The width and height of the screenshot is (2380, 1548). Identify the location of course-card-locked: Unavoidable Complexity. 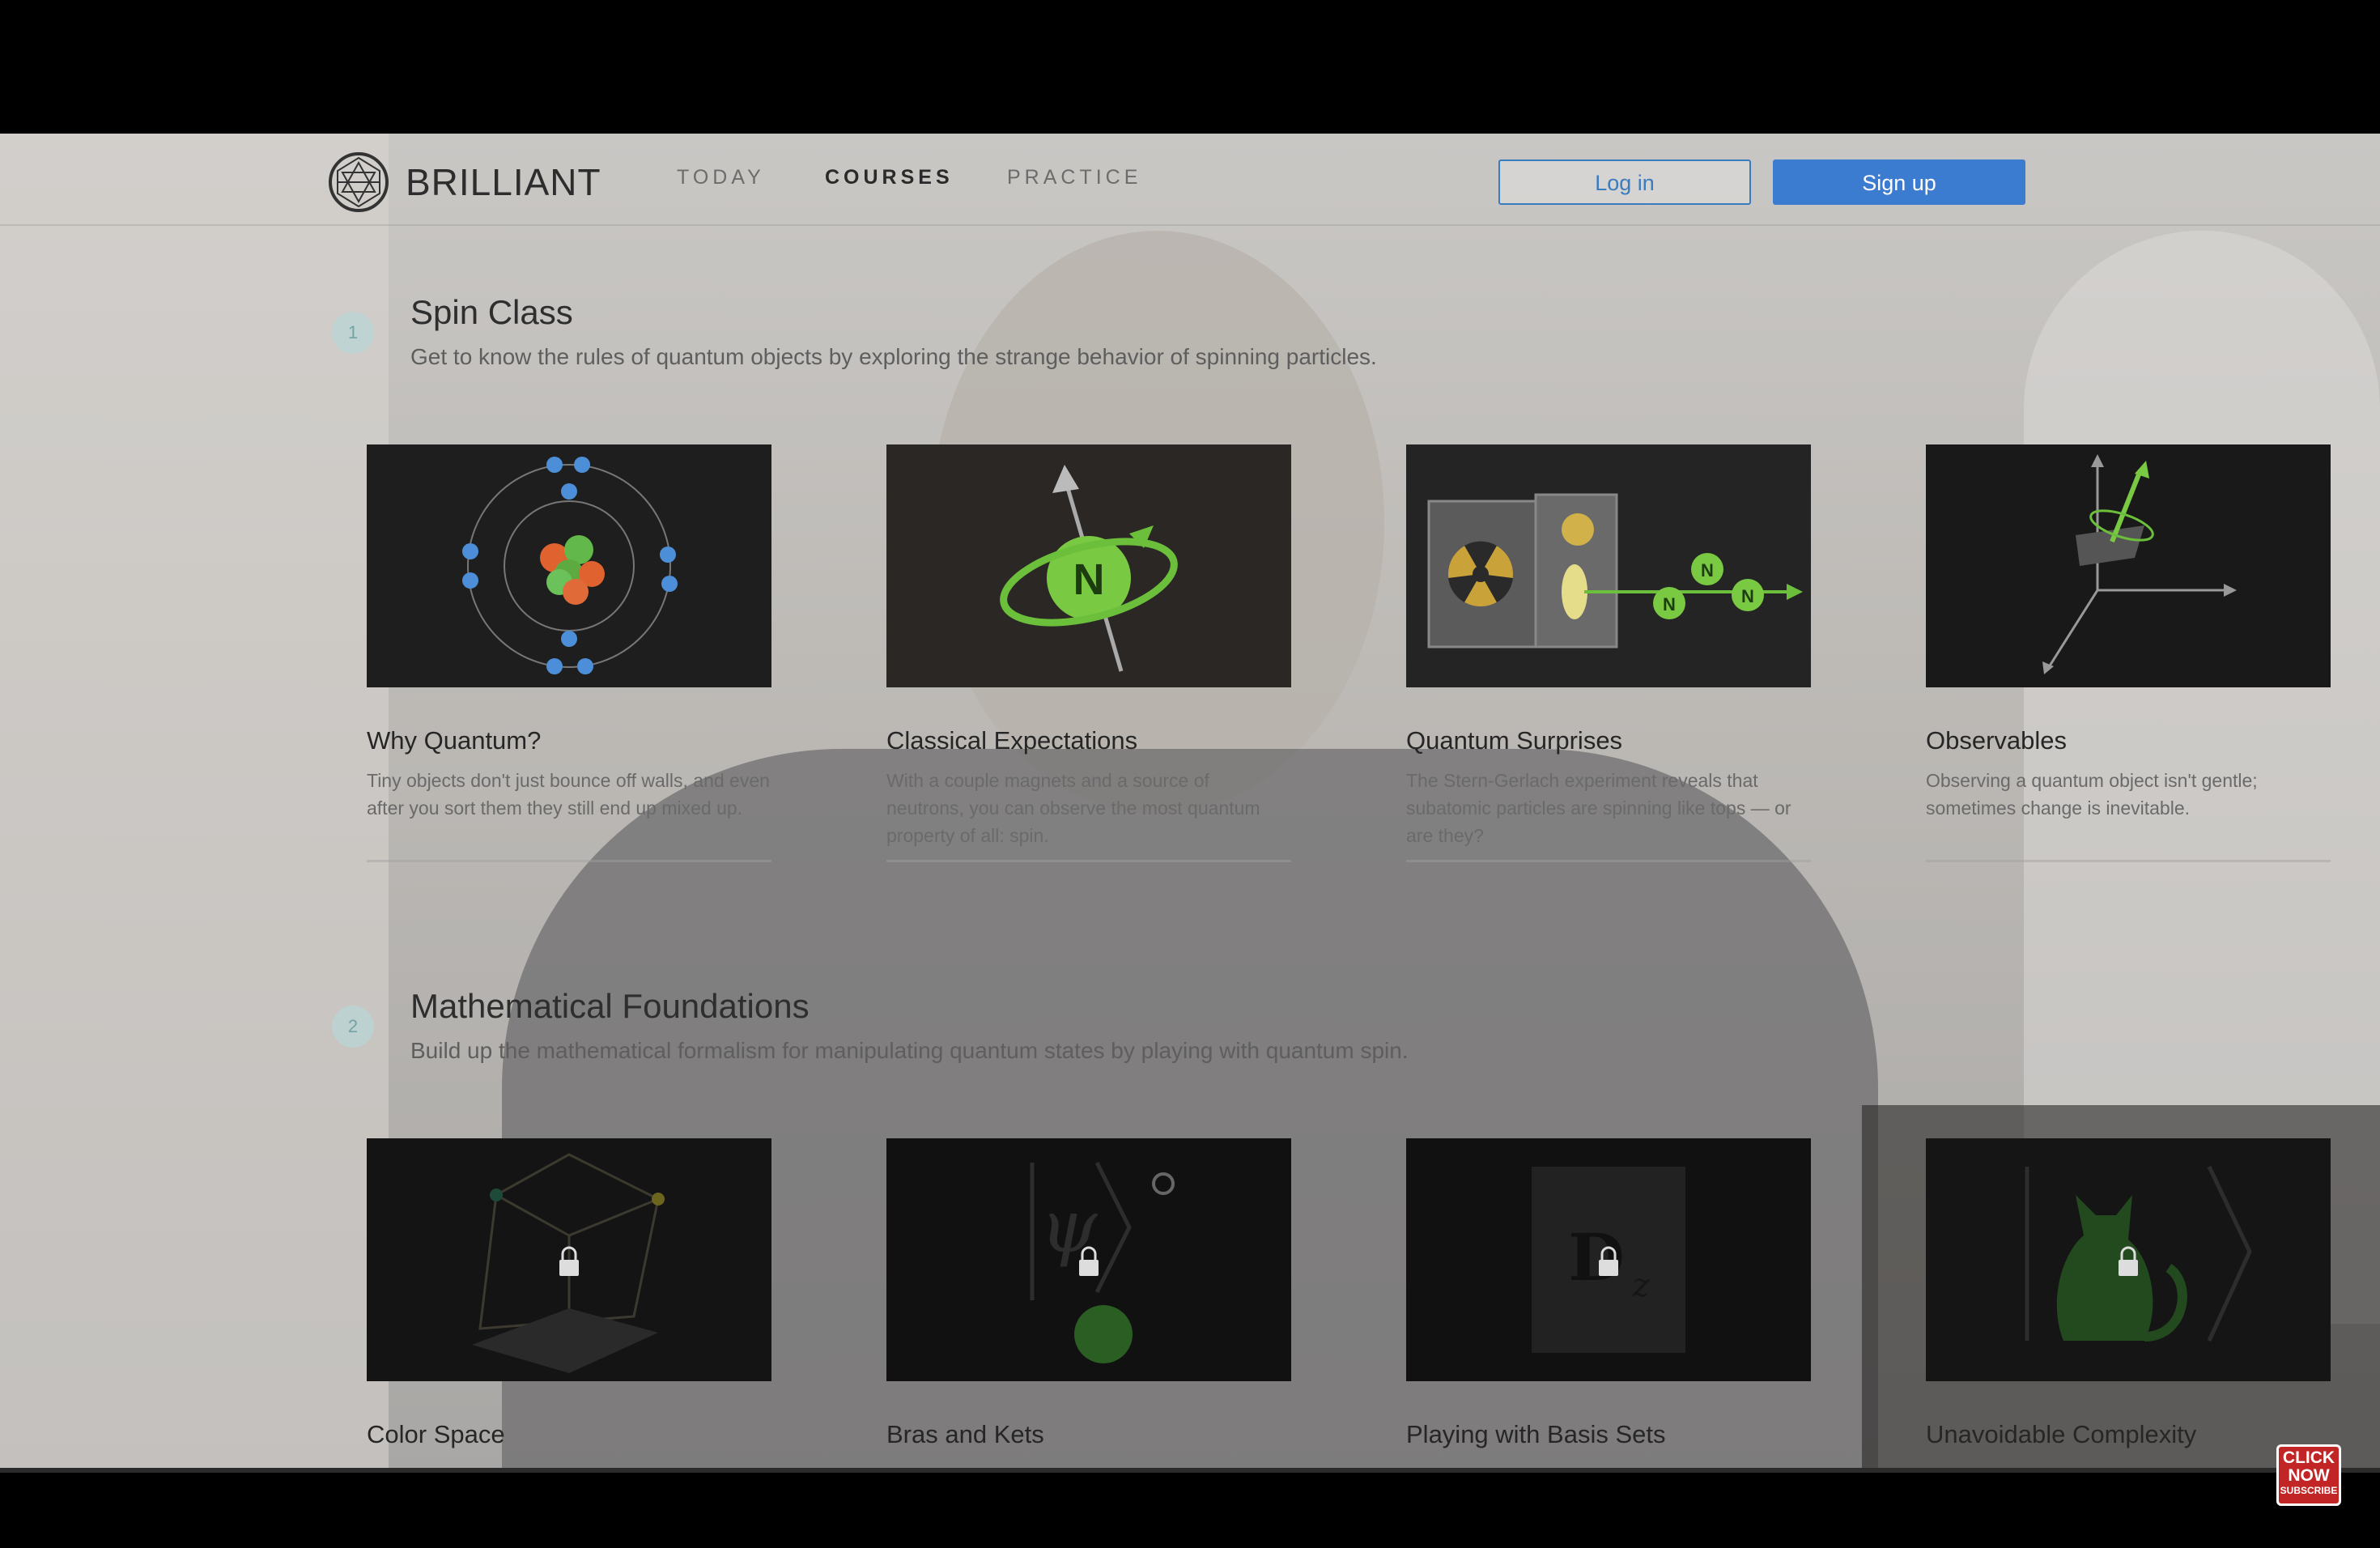
(2128, 1293).